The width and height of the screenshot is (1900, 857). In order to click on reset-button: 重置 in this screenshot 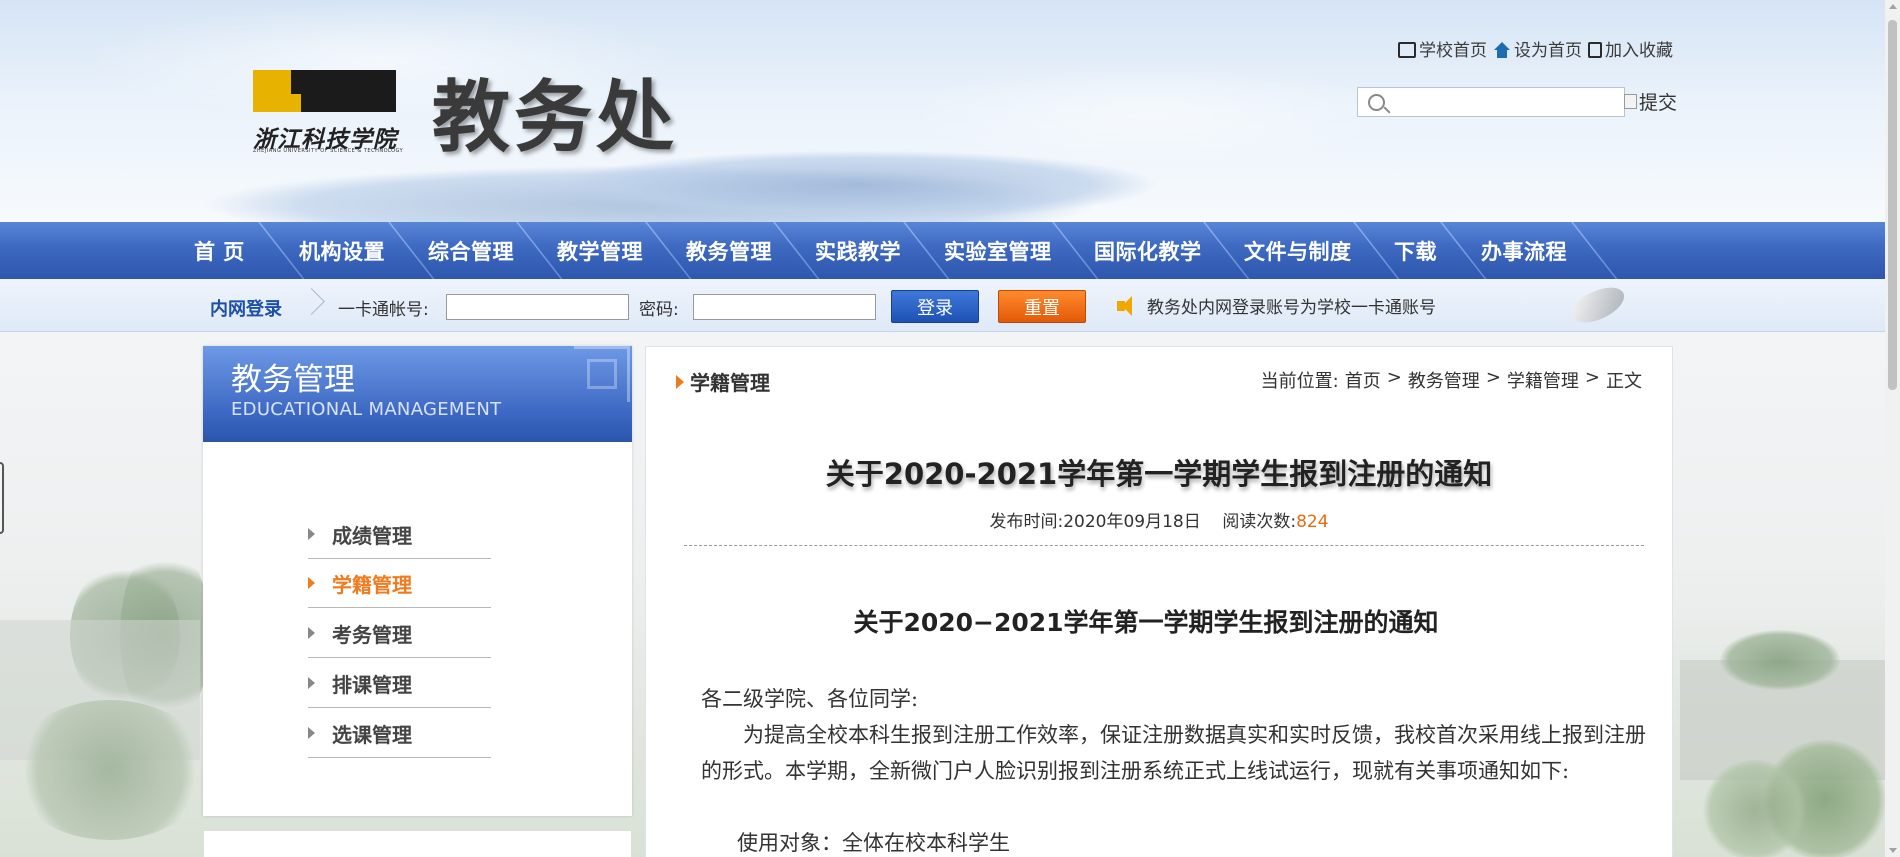, I will do `click(1042, 306)`.